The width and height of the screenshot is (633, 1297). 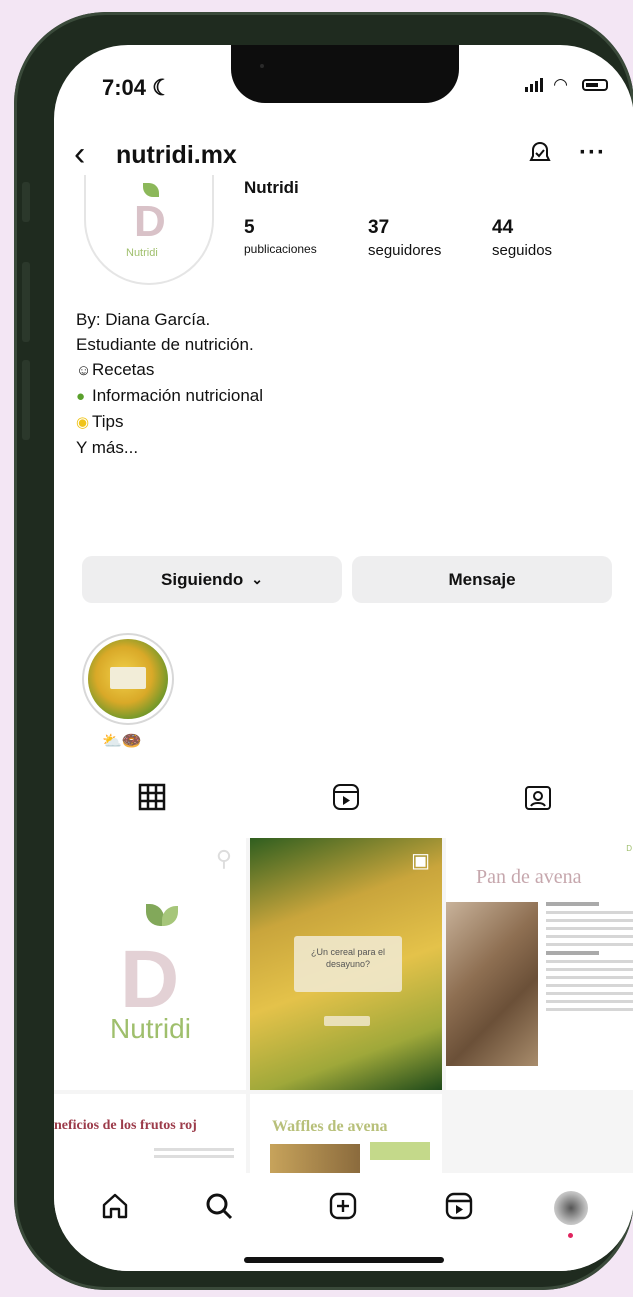 What do you see at coordinates (404, 238) in the screenshot?
I see `stat-followers: 37 seguidores` at bounding box center [404, 238].